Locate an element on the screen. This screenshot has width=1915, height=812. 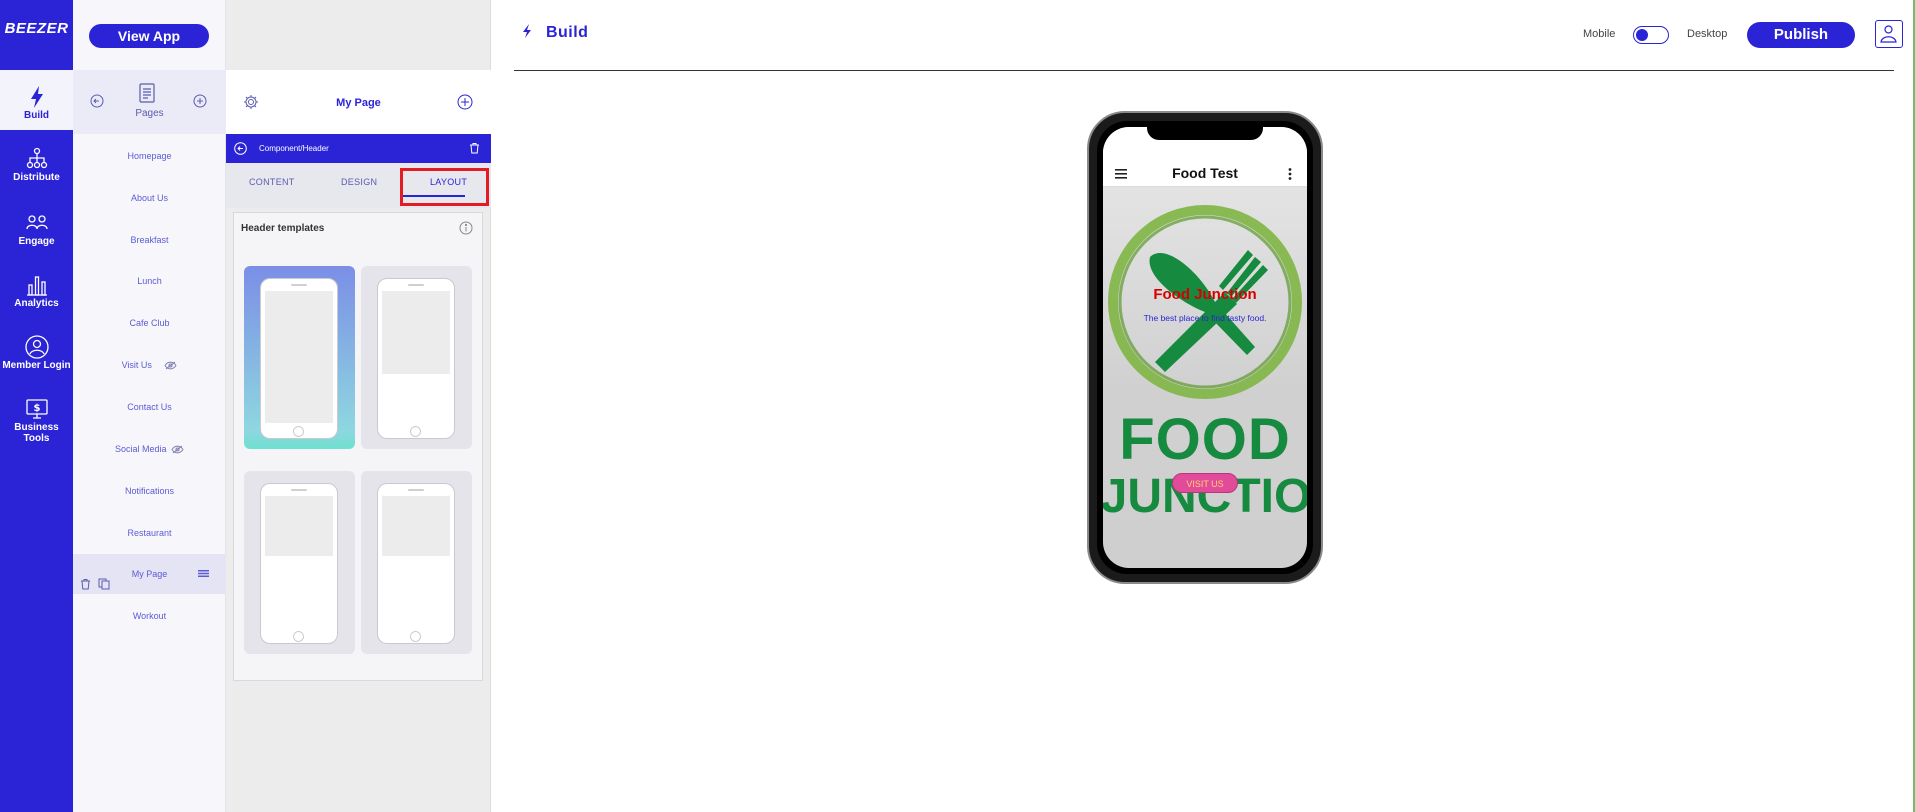
page-item-my-page-label: My Page is located at coordinates (149, 574).